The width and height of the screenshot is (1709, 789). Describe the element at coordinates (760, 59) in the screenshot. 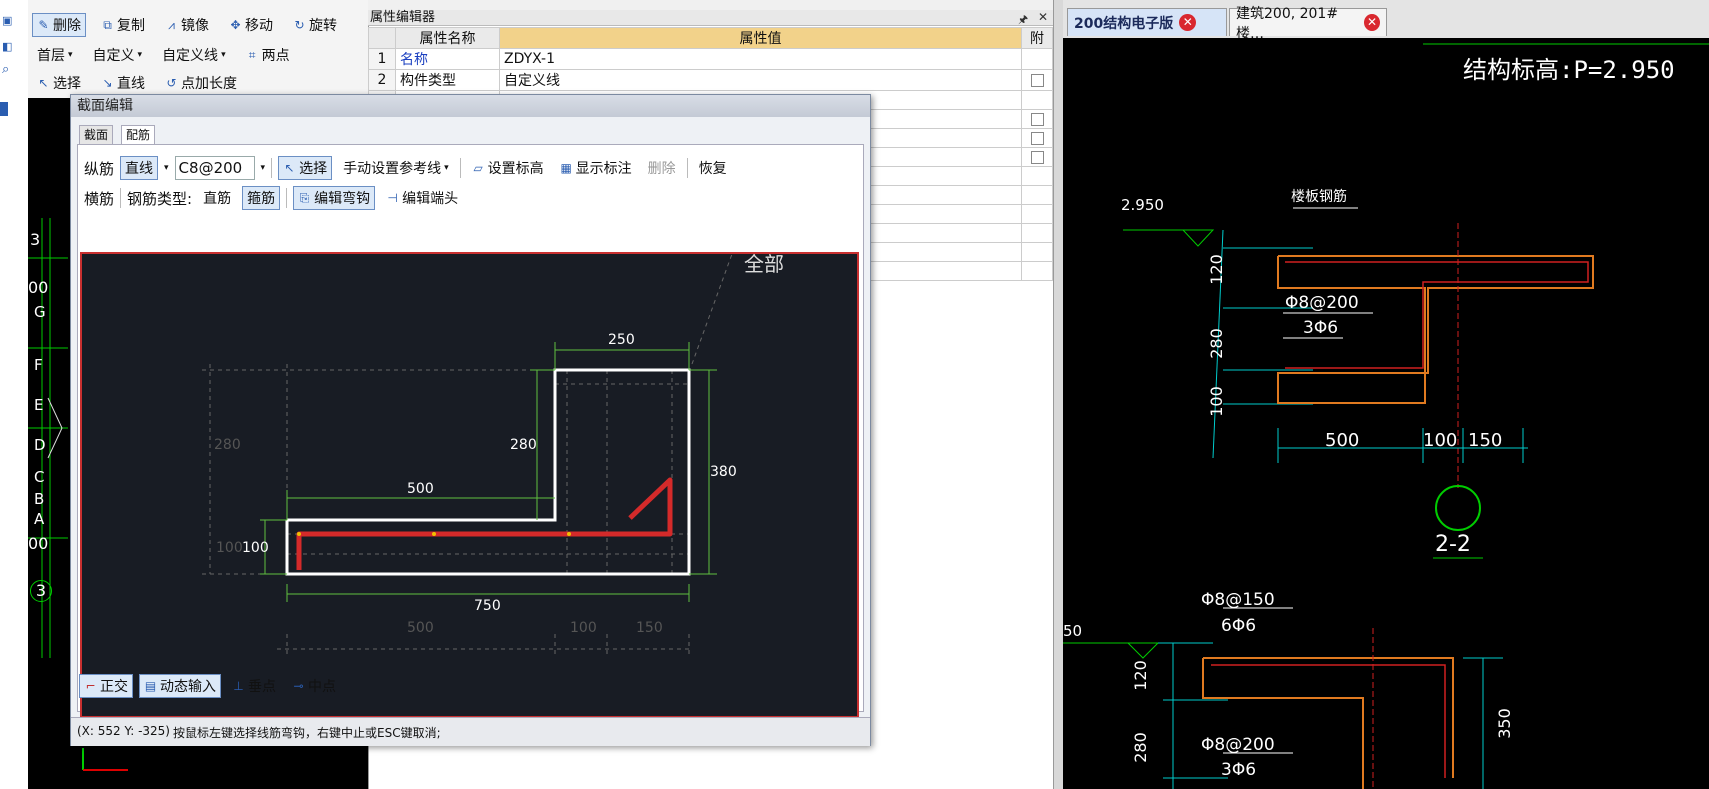

I see `property-value: ZDYX-1` at that location.